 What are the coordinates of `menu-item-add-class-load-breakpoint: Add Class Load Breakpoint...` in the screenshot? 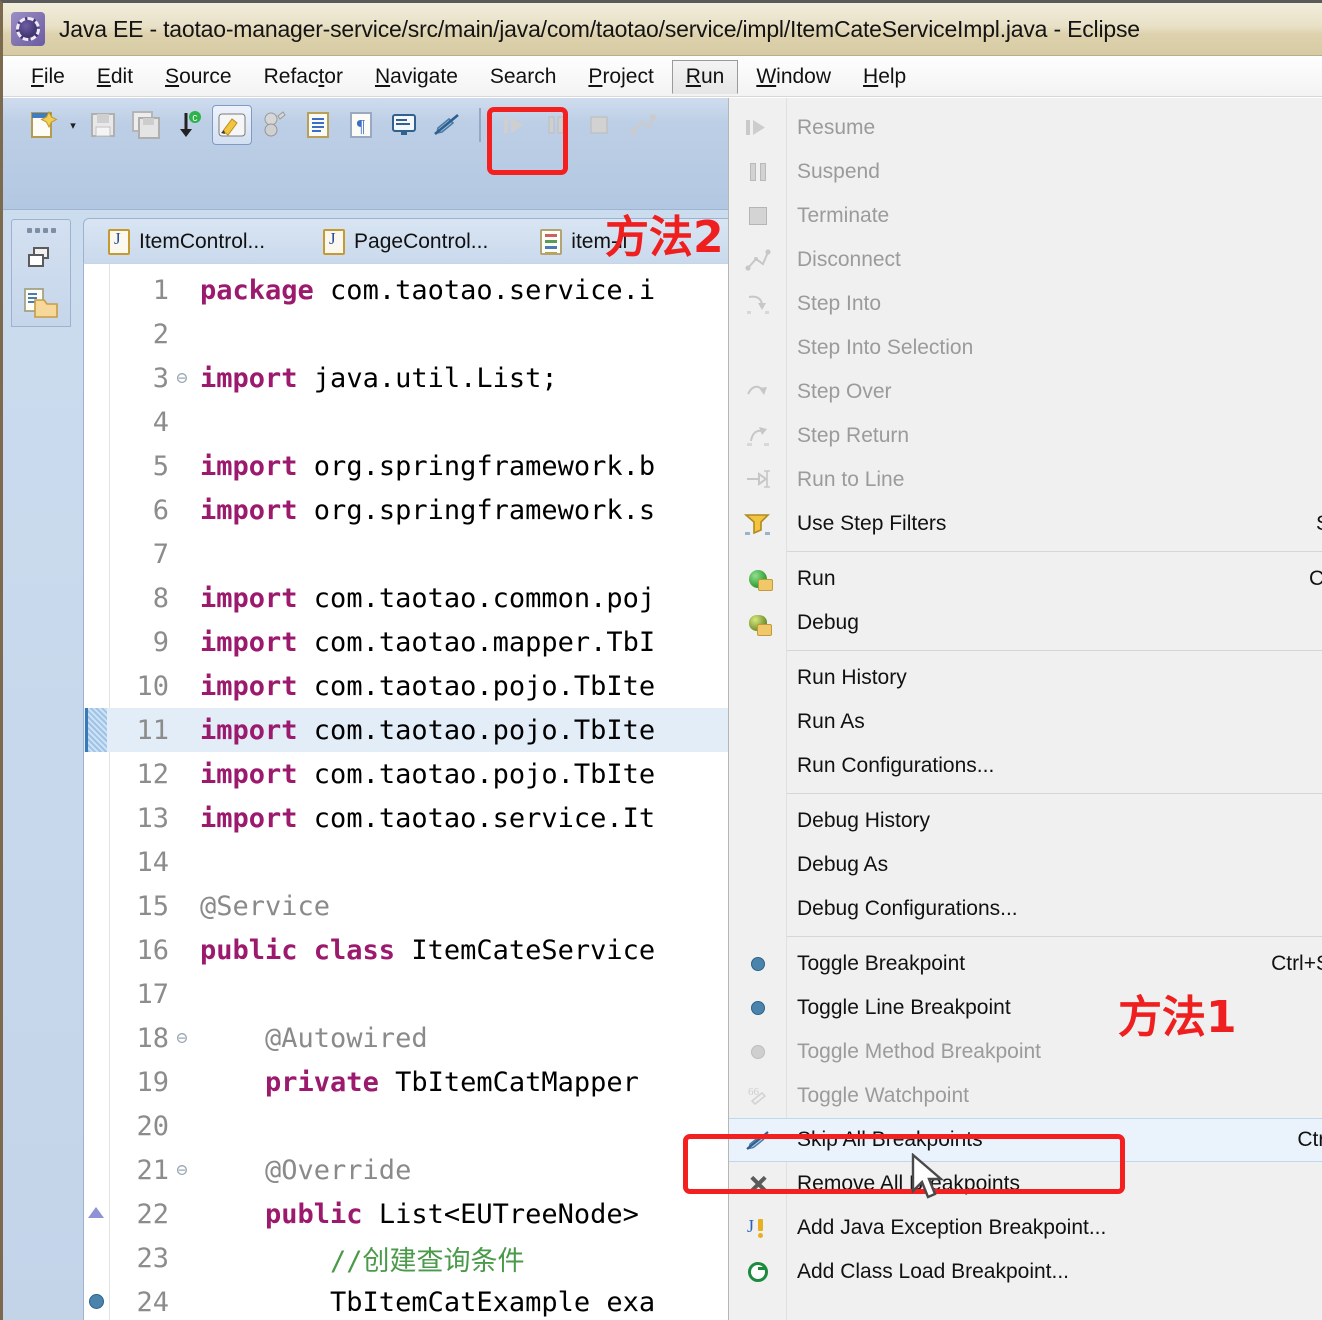 It's located at (1025, 1272).